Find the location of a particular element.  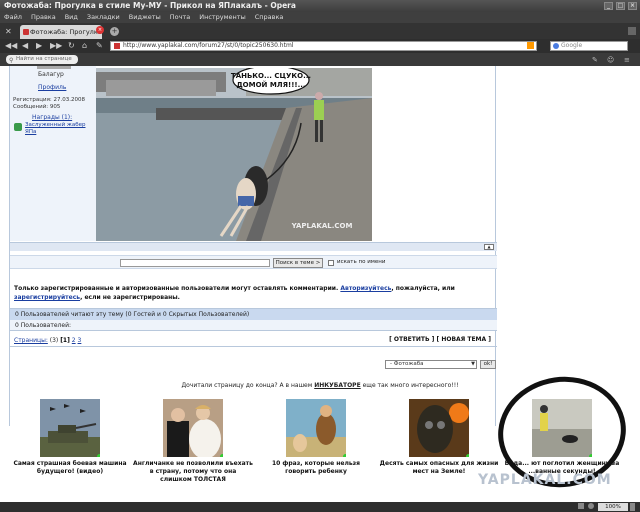

back-icon: ◀ is located at coordinates (25, 46).